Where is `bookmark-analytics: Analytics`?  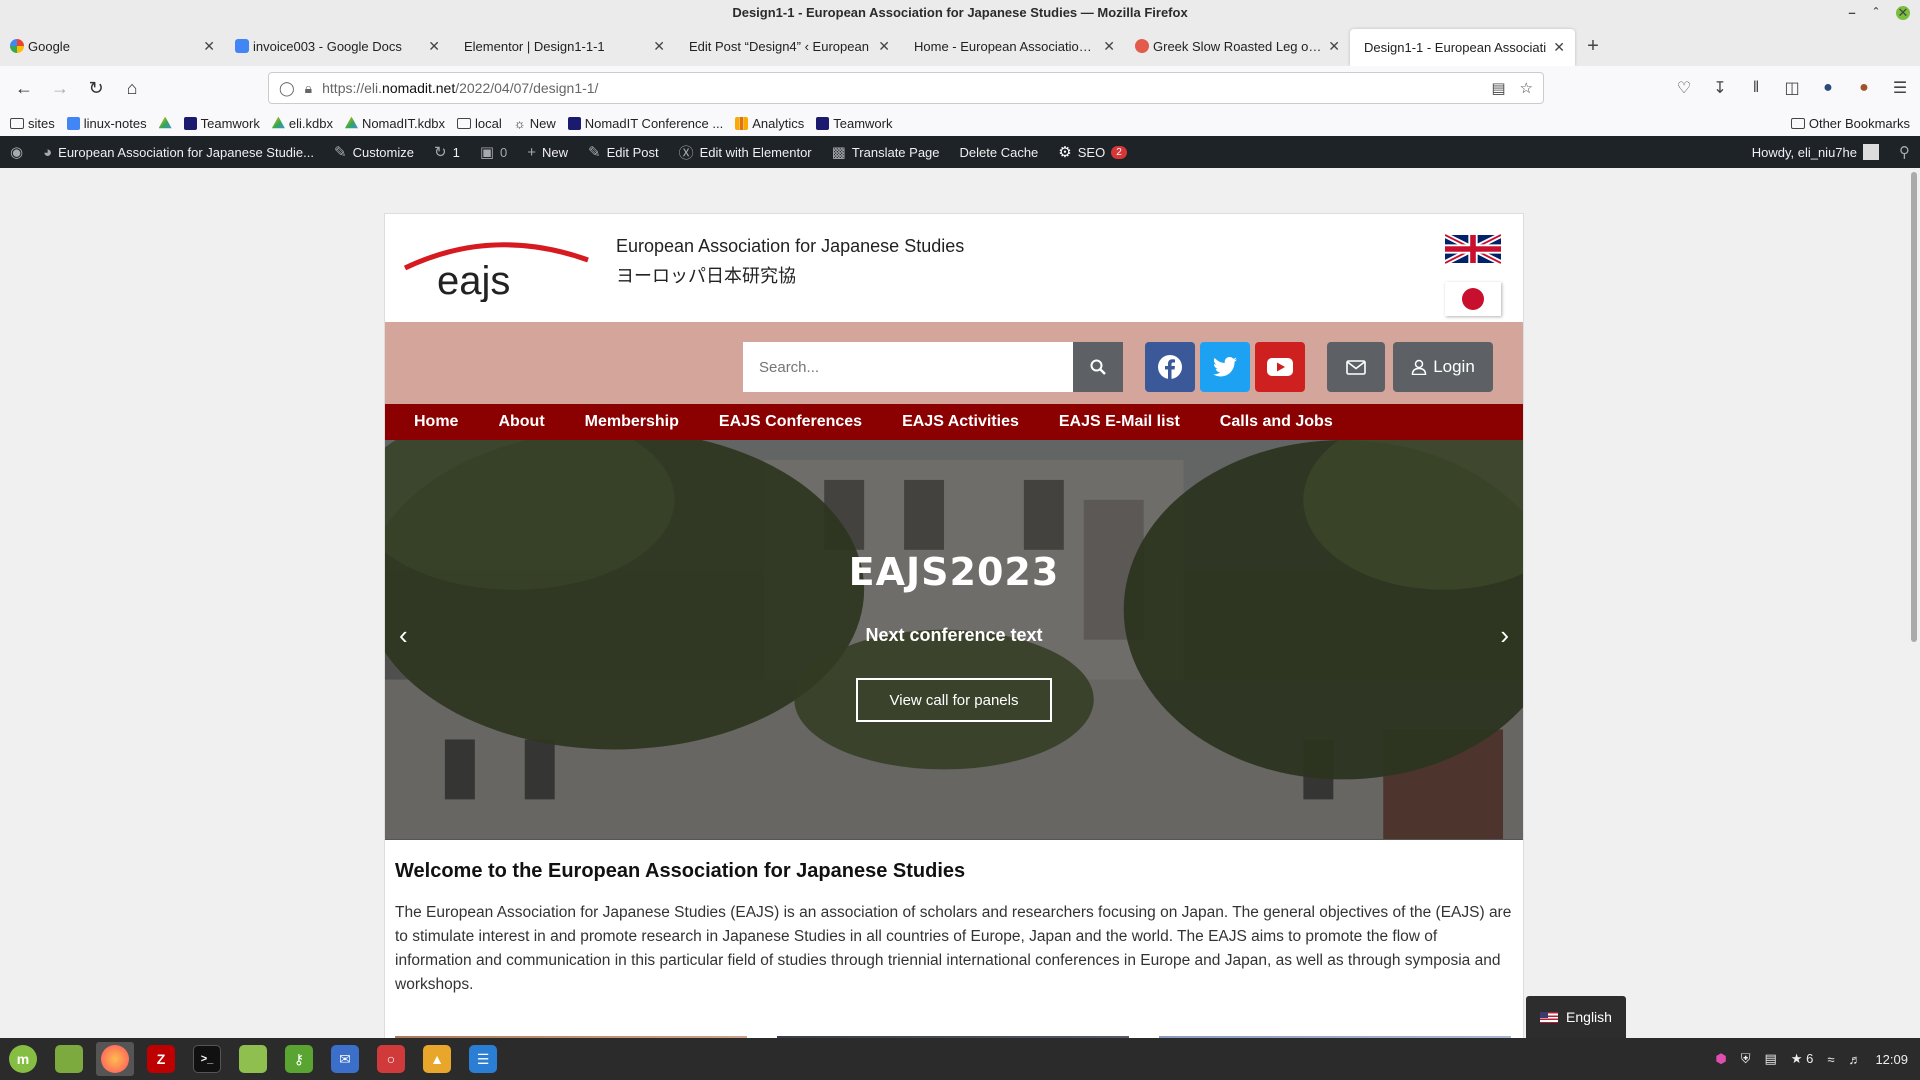 bookmark-analytics: Analytics is located at coordinates (769, 123).